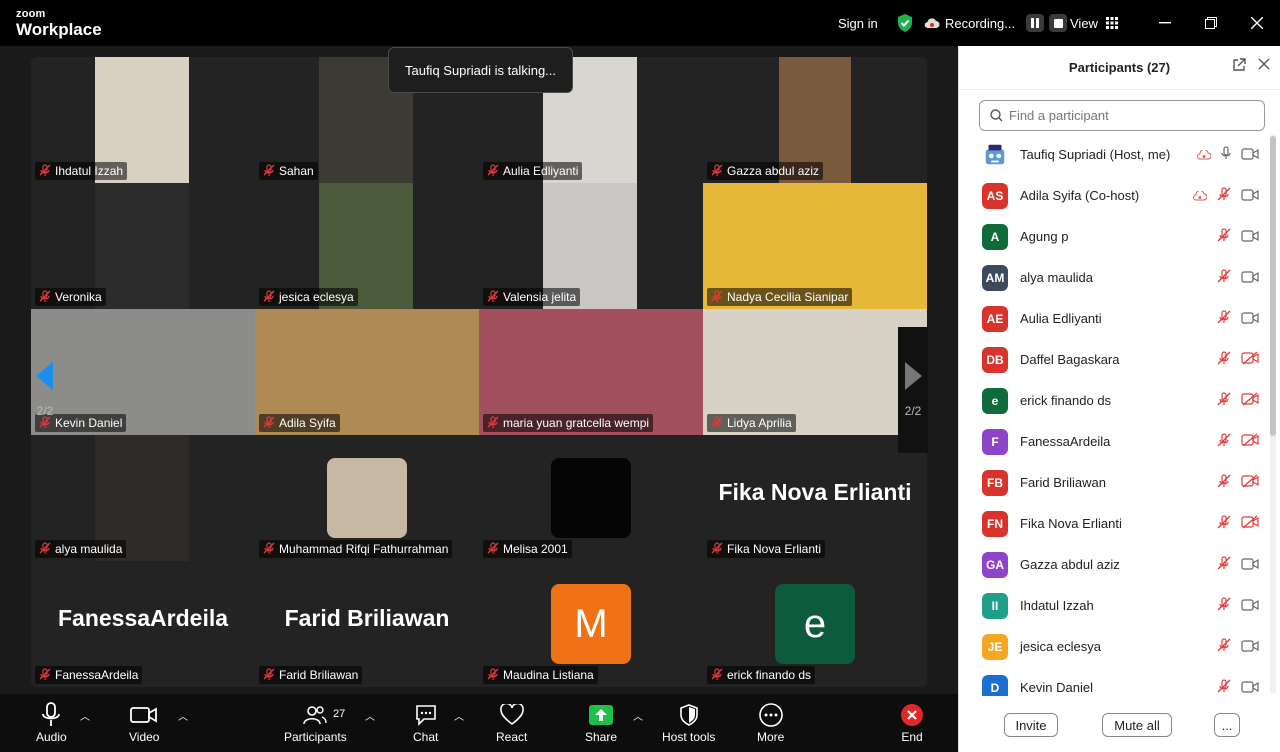 The height and width of the screenshot is (752, 1280). Describe the element at coordinates (89, 171) in the screenshot. I see `participant-name: Ihdatul Izzah` at that location.